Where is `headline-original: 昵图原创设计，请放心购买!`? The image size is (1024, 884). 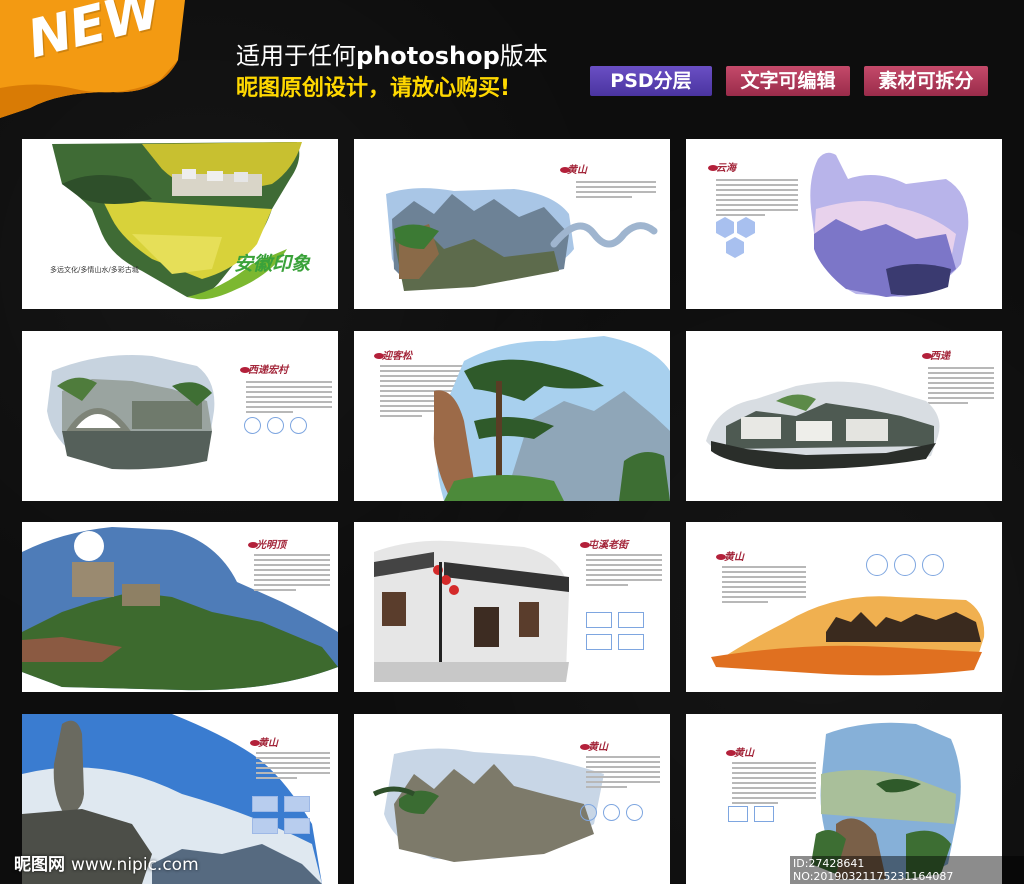 headline-original: 昵图原创设计，请放心购买! is located at coordinates (373, 88).